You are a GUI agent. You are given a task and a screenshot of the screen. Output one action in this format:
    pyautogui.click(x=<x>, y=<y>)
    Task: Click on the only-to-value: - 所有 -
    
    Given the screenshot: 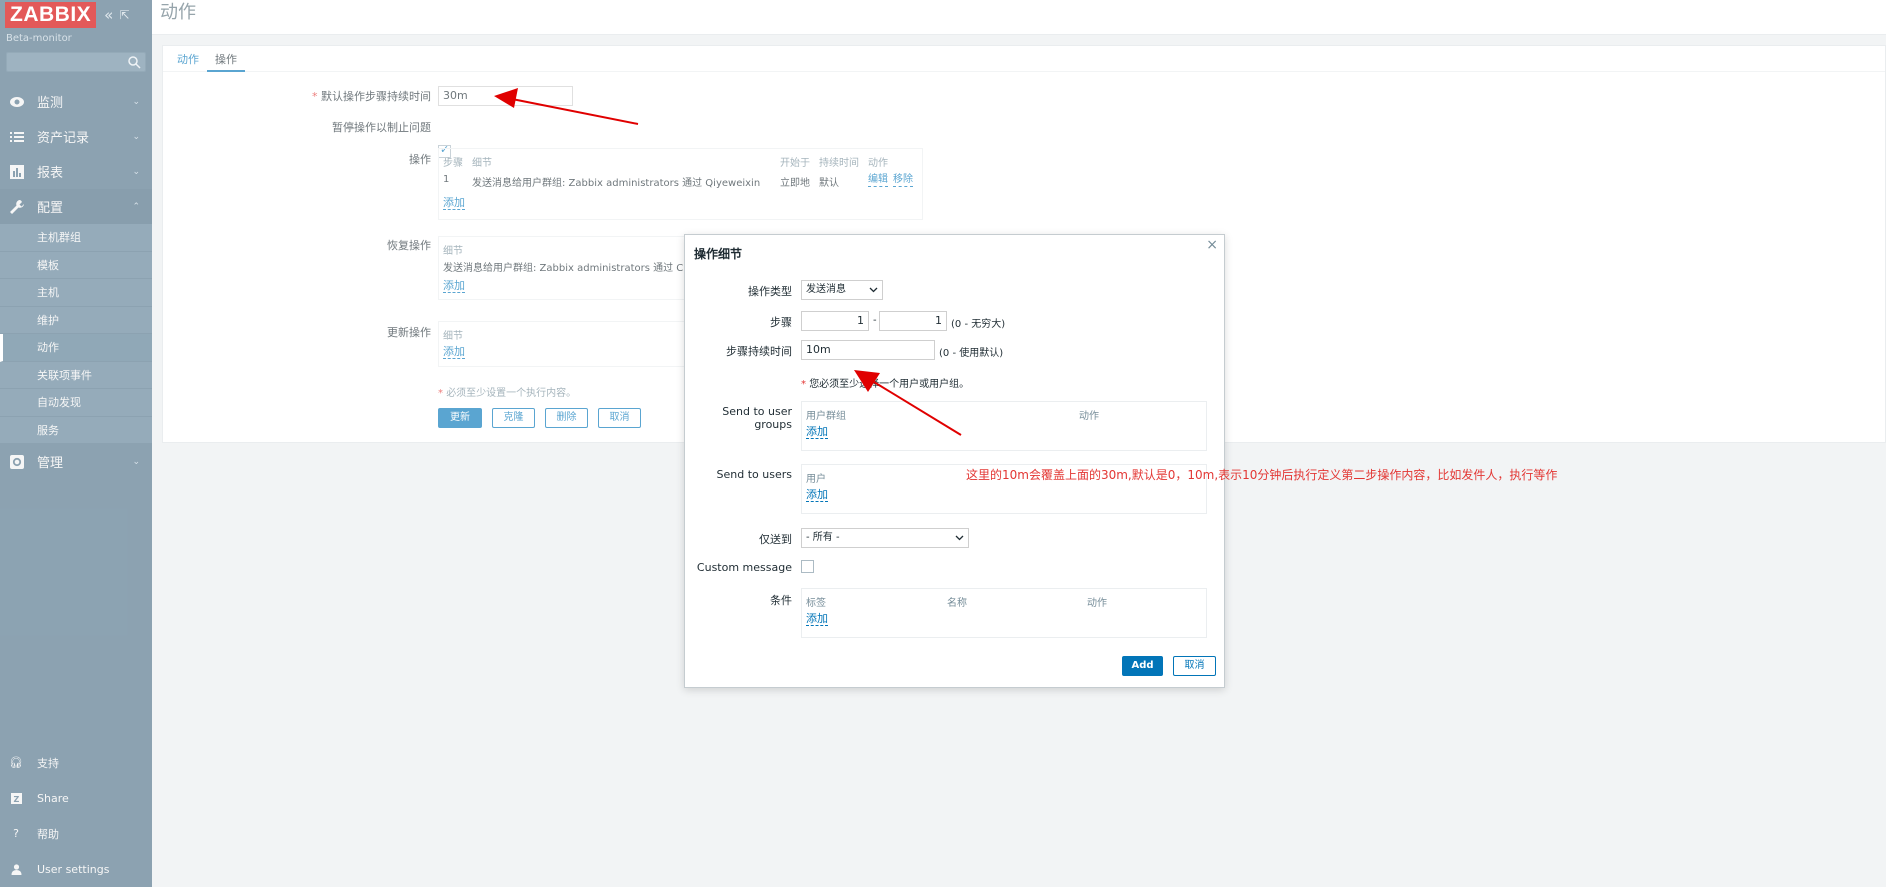 What is the action you would take?
    pyautogui.click(x=823, y=537)
    